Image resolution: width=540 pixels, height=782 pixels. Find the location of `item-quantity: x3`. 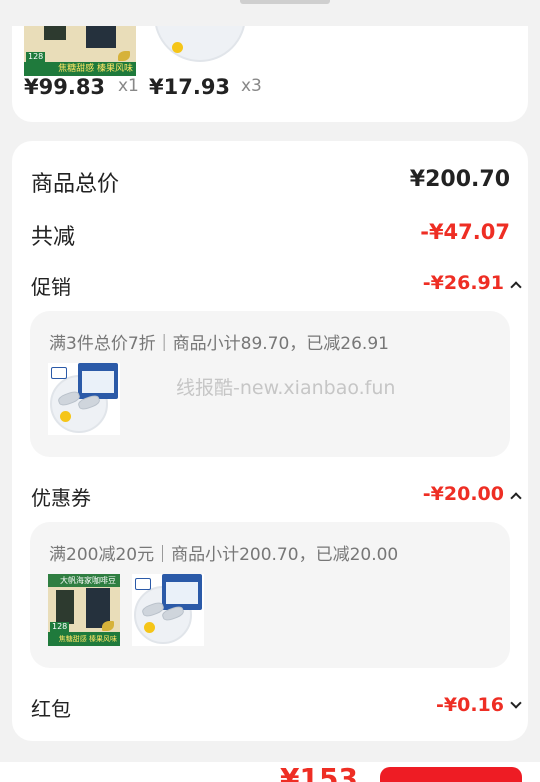

item-quantity: x3 is located at coordinates (251, 86).